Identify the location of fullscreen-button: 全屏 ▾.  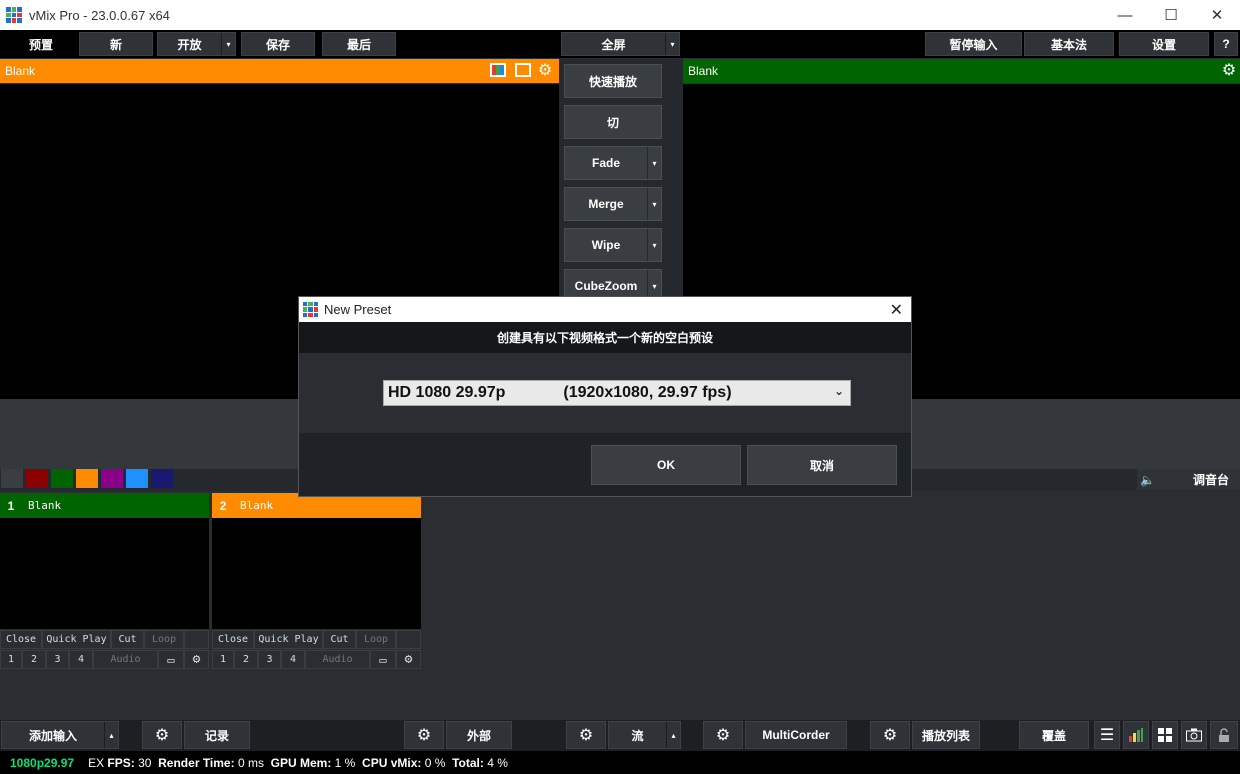
(620, 44).